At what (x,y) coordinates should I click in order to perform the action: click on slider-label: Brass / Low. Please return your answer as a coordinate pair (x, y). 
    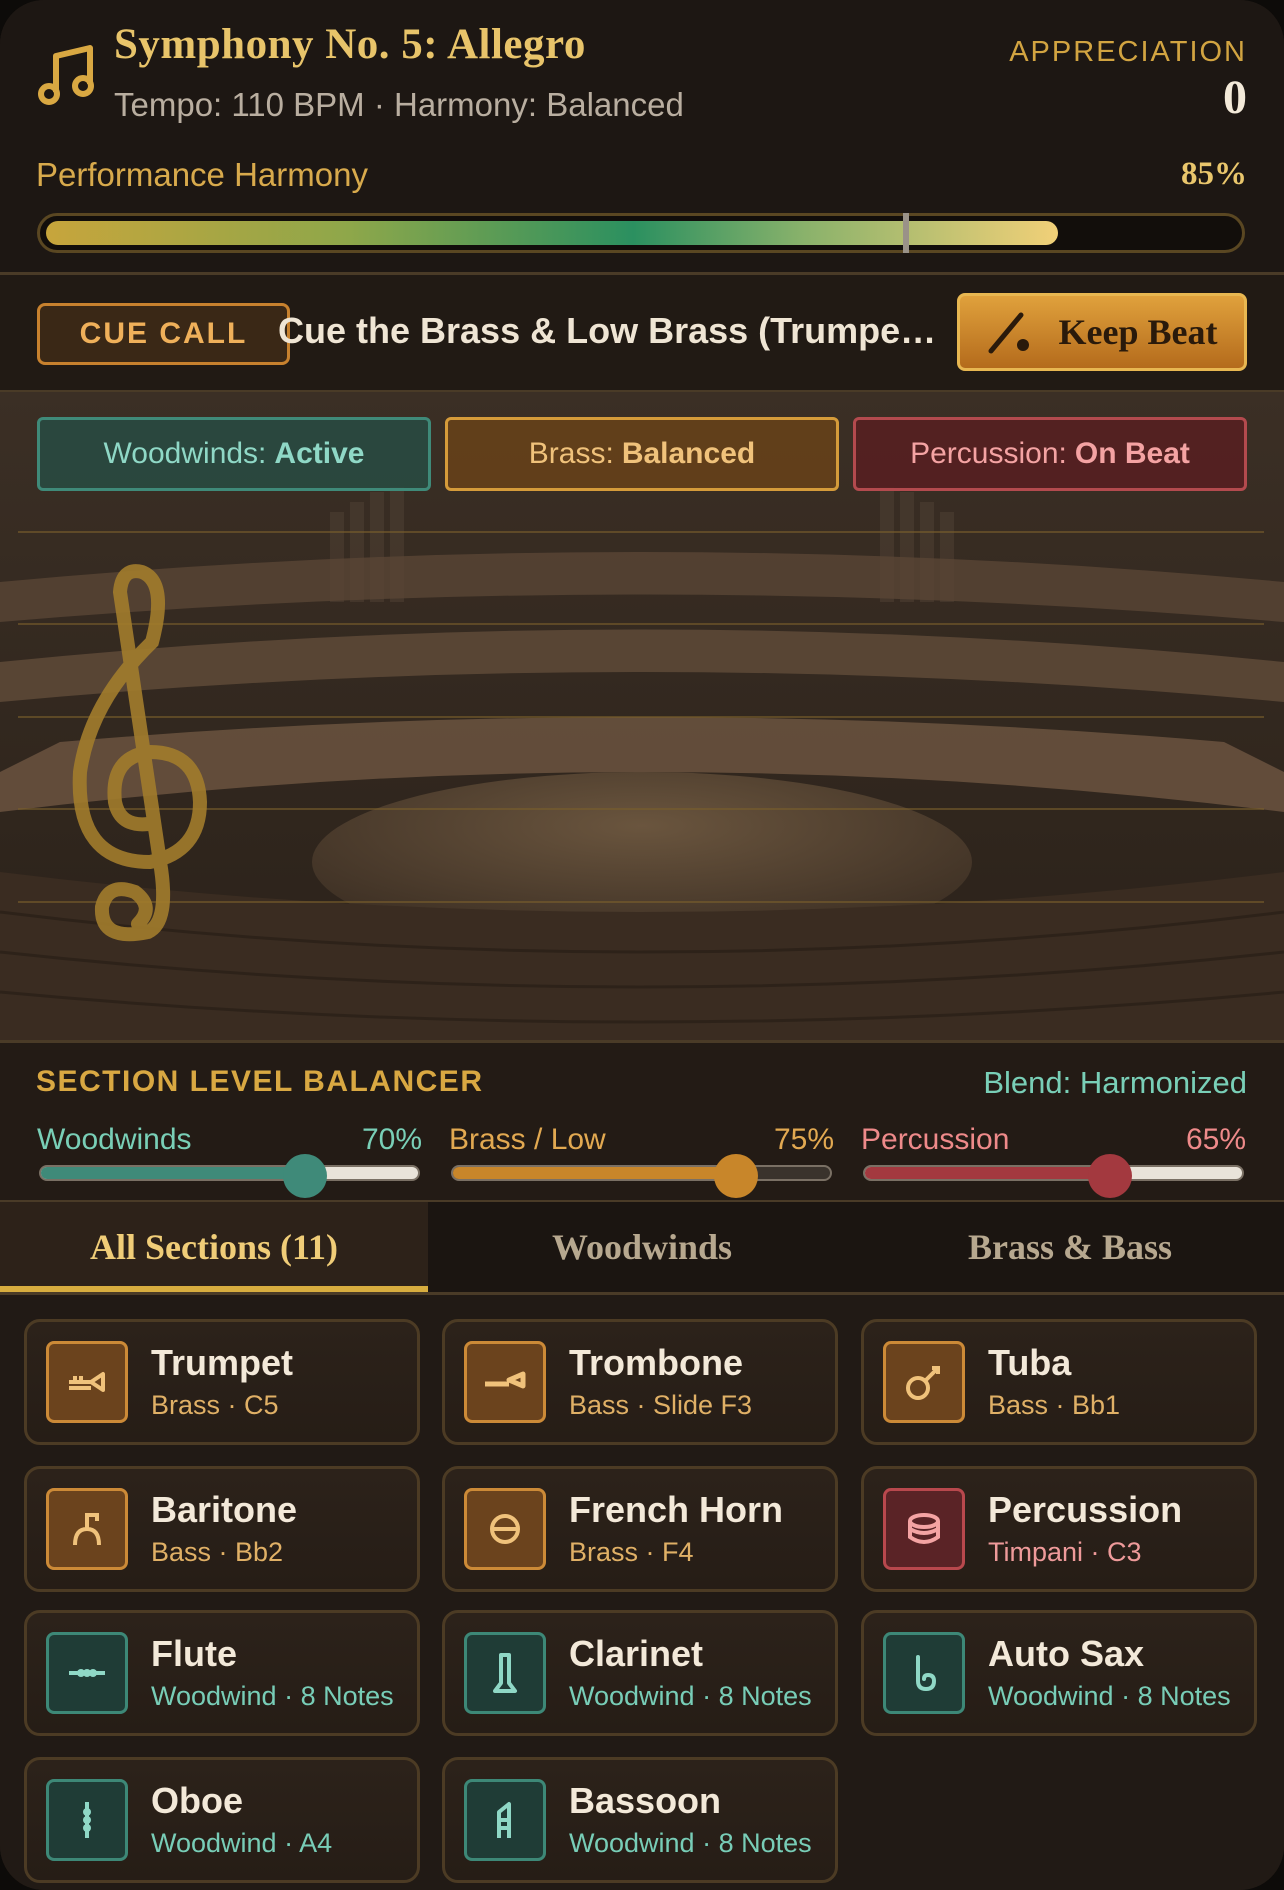
    Looking at the image, I should click on (527, 1139).